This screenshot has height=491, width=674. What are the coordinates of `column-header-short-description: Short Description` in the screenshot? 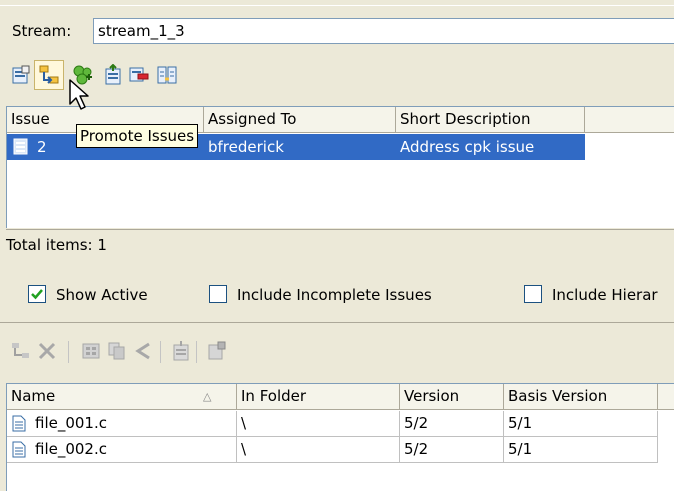 It's located at (490, 120).